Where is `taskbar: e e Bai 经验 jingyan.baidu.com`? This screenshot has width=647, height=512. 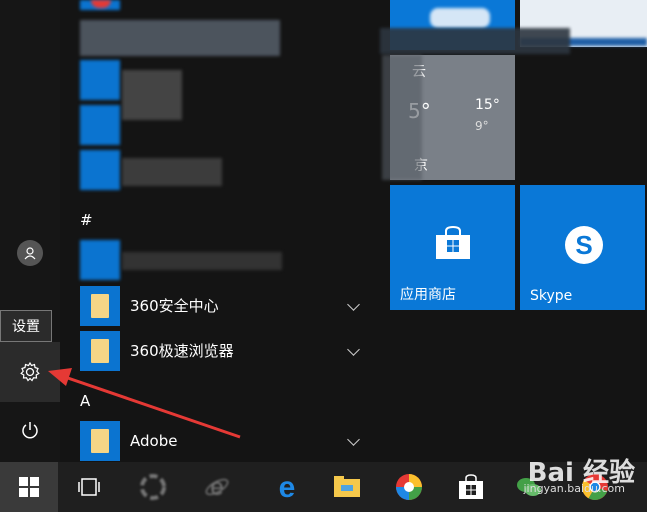 taskbar: e e Bai 经验 jingyan.baidu.com is located at coordinates (323, 485).